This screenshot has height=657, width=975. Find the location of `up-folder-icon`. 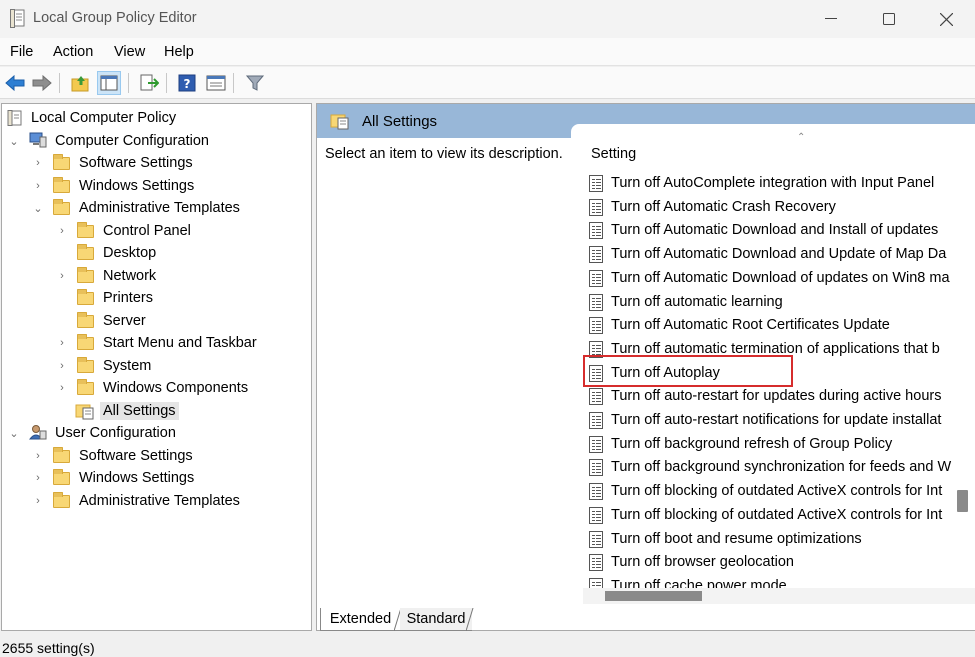

up-folder-icon is located at coordinates (80, 84).